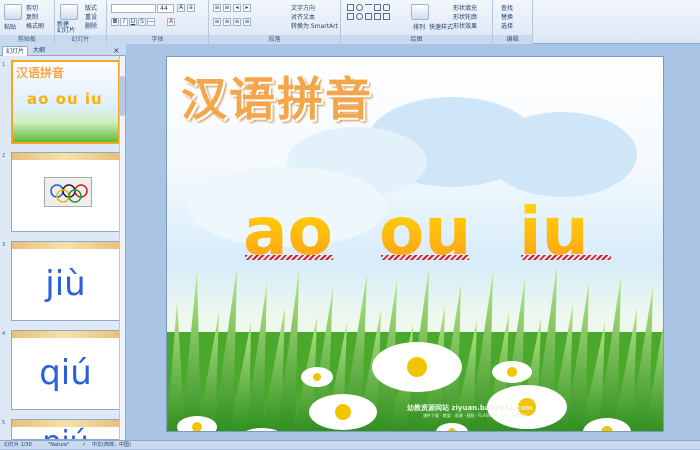 Image resolution: width=700 pixels, height=450 pixels. I want to click on rectangle-shape-icon, so click(350, 7).